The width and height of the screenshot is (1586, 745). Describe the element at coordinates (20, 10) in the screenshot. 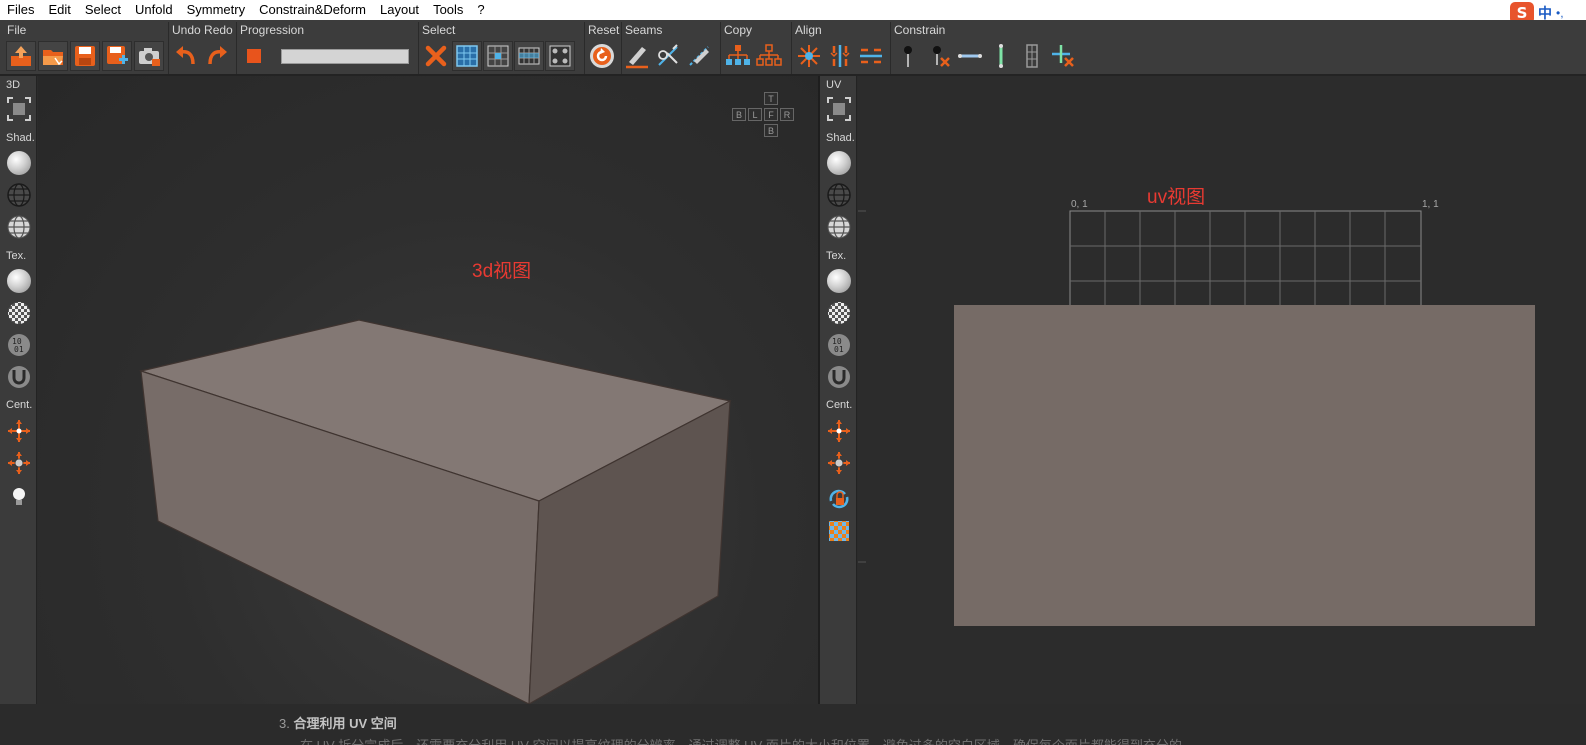

I see `menu-files: Files` at that location.